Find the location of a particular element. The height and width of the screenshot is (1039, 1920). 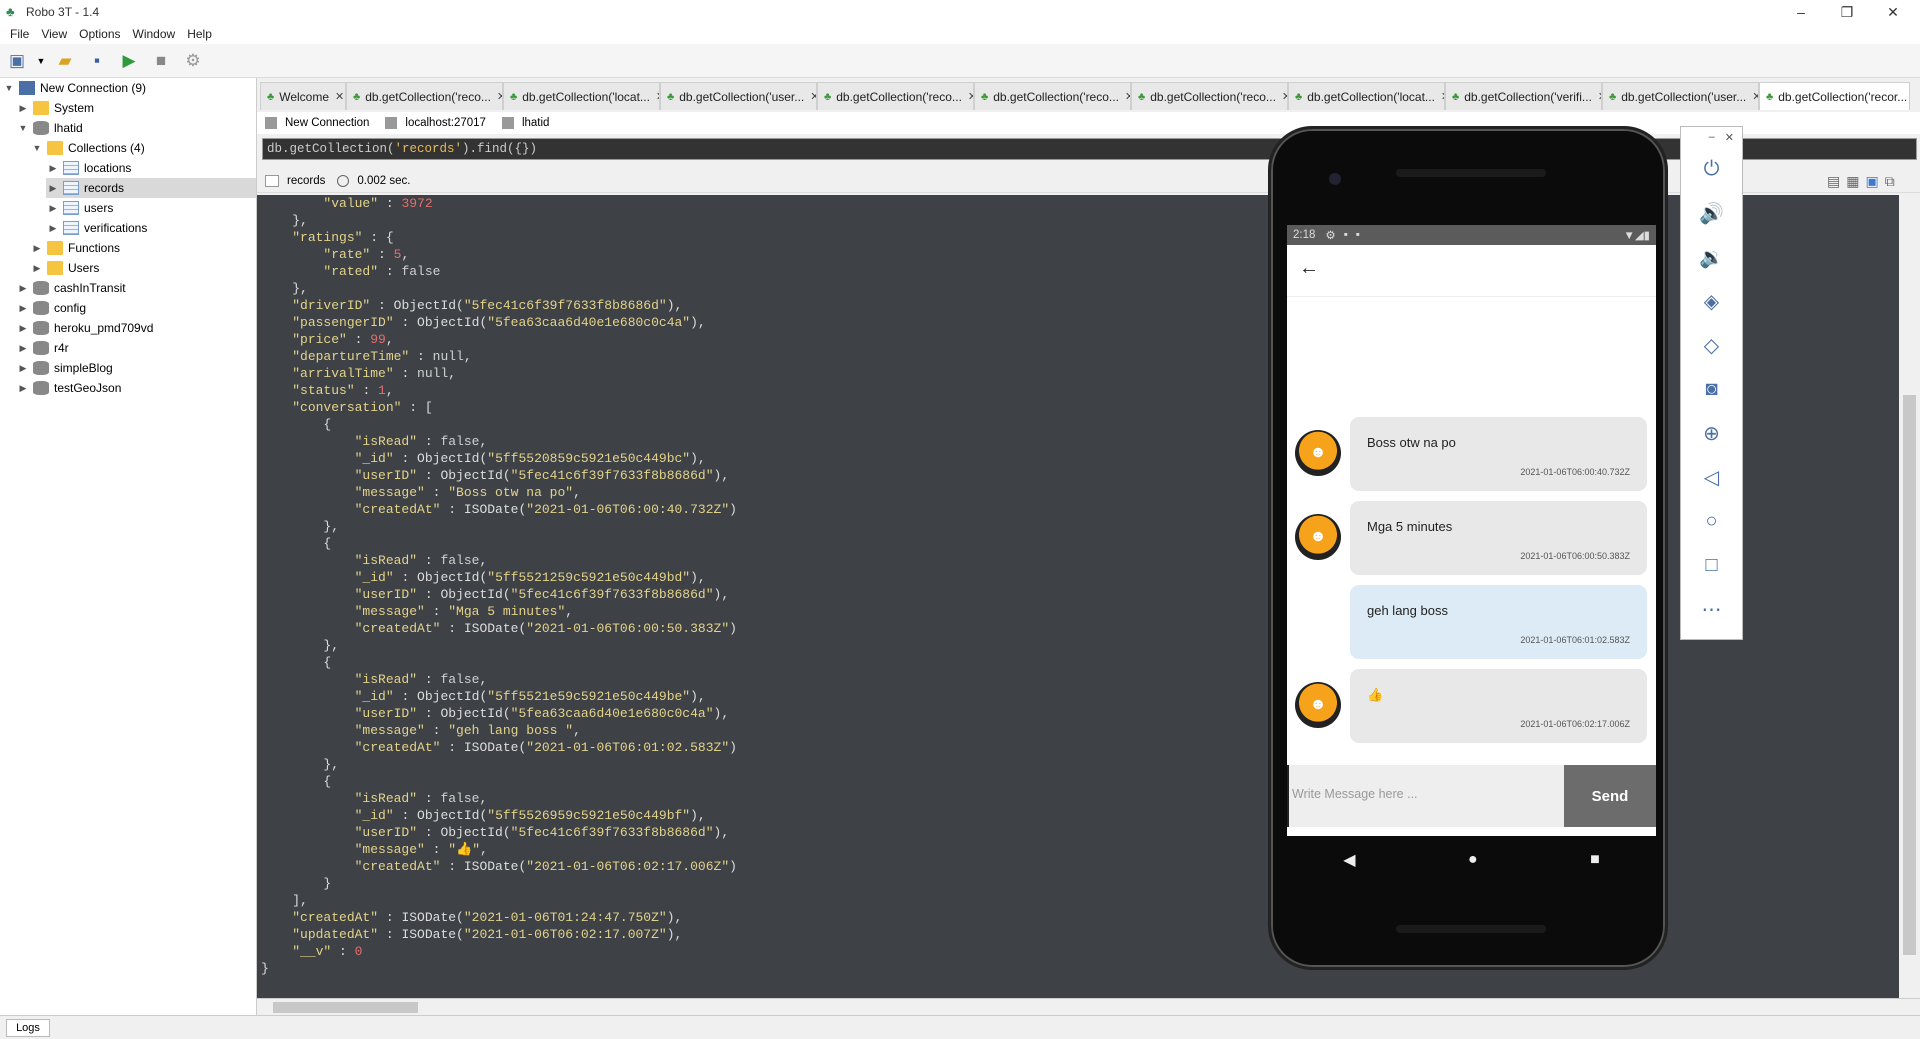

connect-icon: ▣ is located at coordinates (17, 61).